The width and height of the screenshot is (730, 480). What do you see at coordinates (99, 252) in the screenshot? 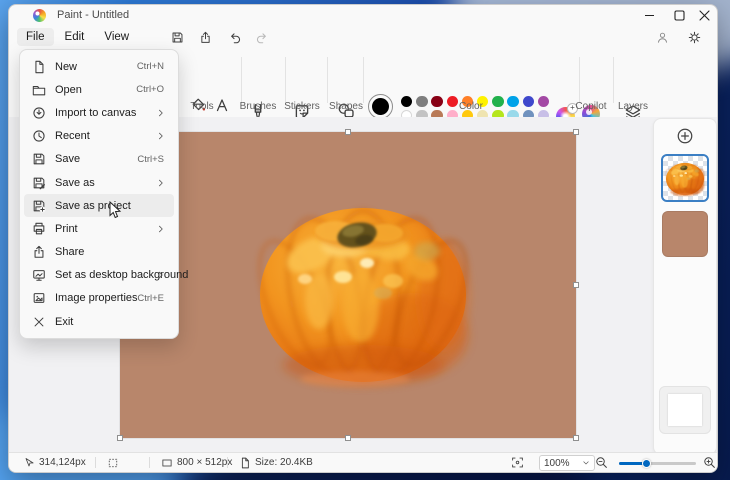
I see `menu-item-share: Share` at bounding box center [99, 252].